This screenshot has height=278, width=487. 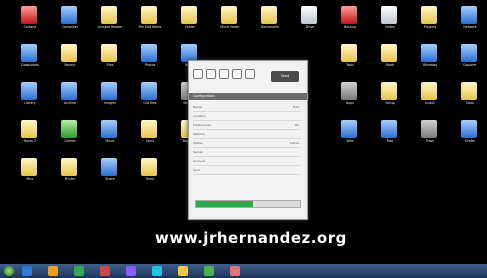 I want to click on desktop-icon-label: Images, so click(x=110, y=103).